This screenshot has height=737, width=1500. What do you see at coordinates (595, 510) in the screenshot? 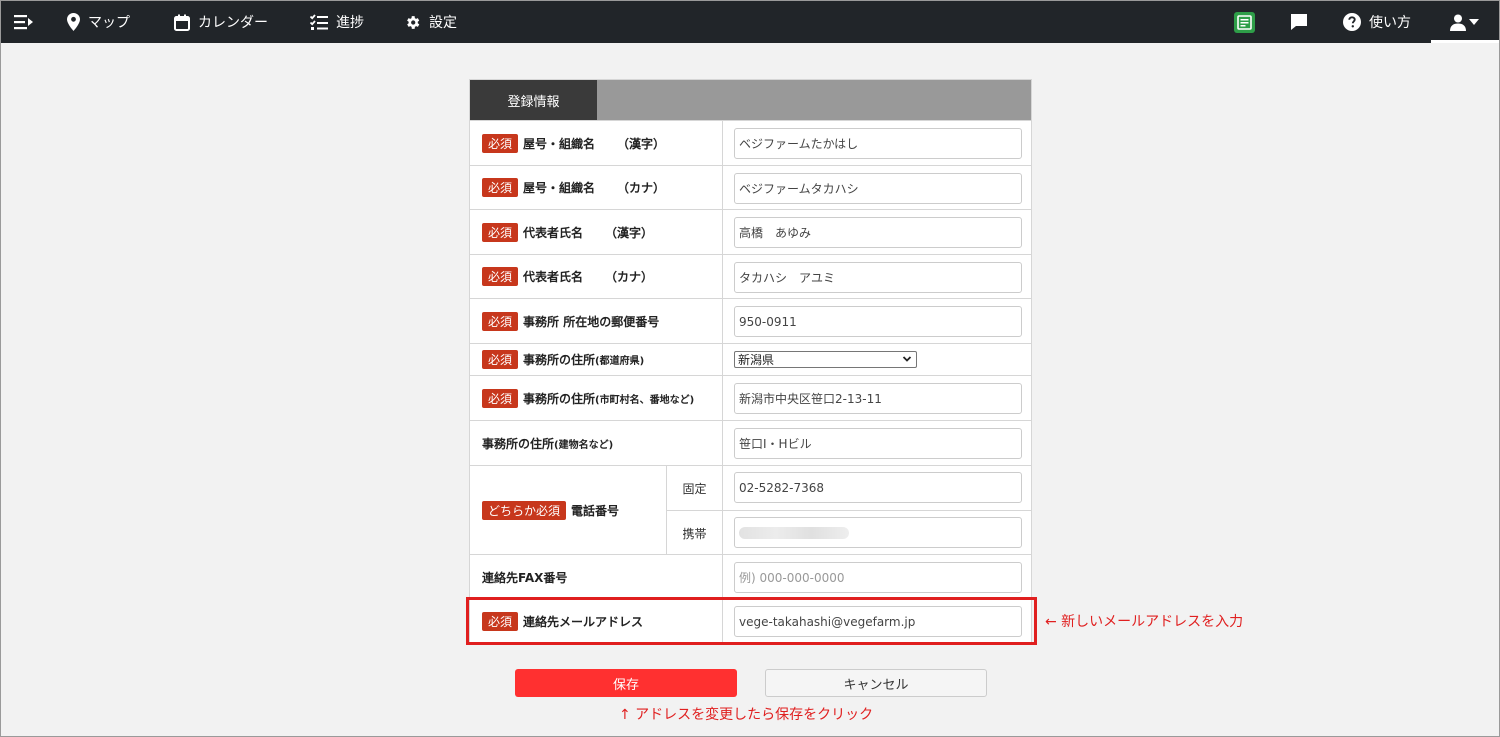
I see `label-text: 電話番号` at bounding box center [595, 510].